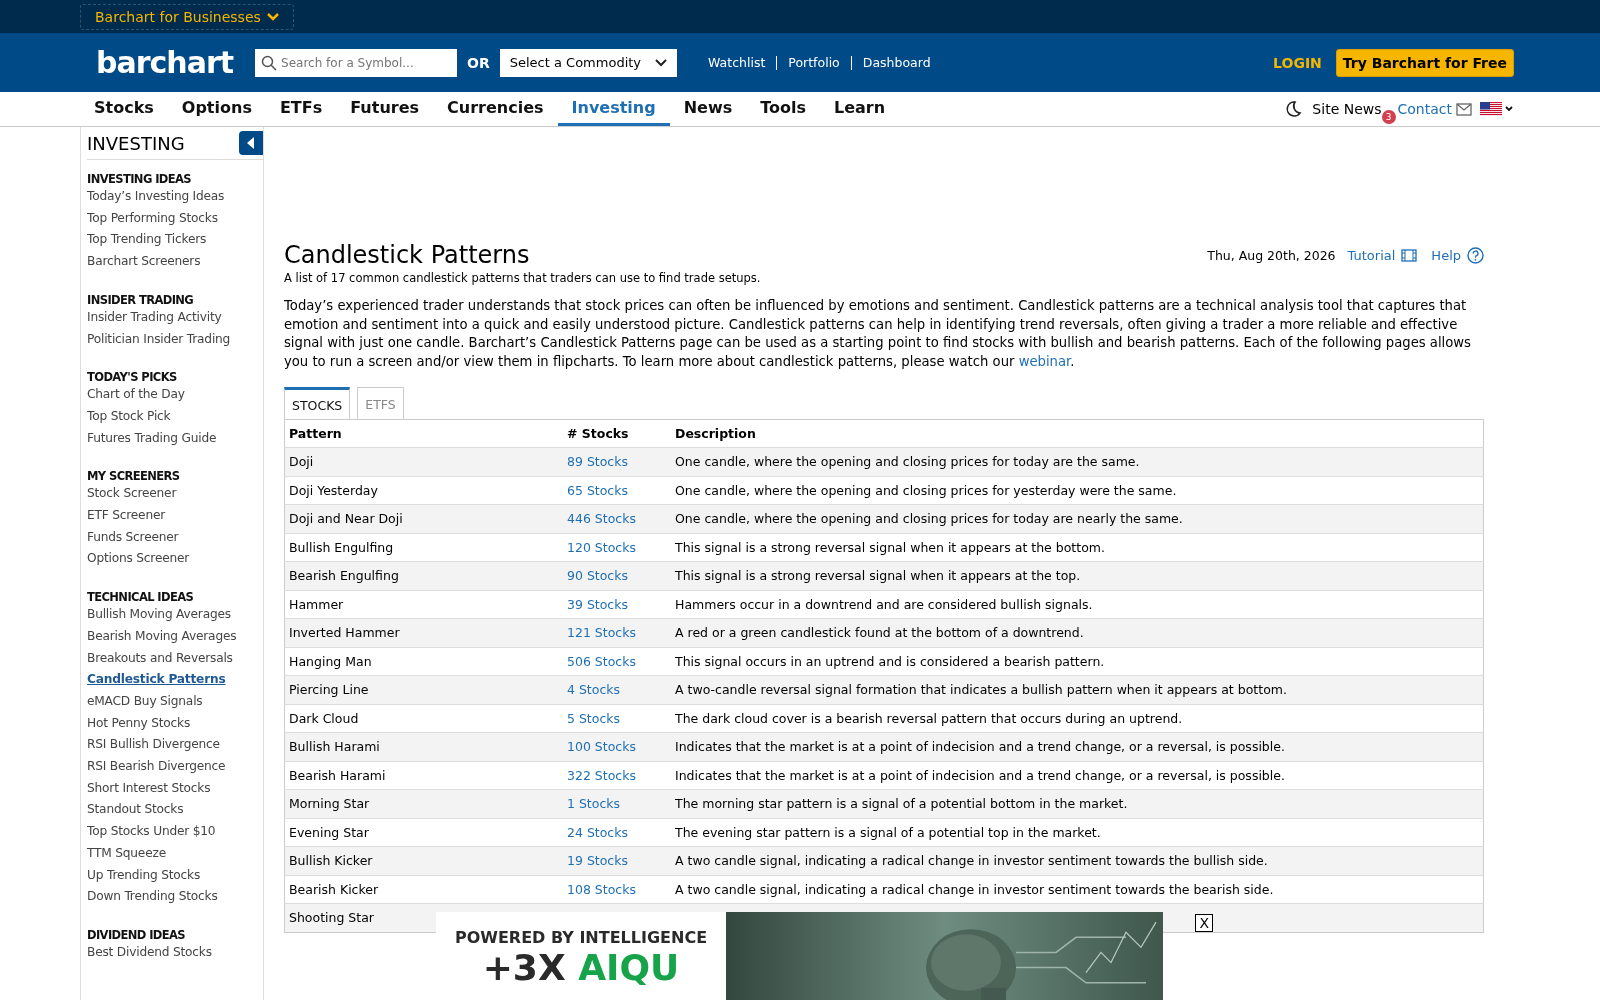  Describe the element at coordinates (407, 255) in the screenshot. I see `page-title: Candlestick Patterns` at that location.